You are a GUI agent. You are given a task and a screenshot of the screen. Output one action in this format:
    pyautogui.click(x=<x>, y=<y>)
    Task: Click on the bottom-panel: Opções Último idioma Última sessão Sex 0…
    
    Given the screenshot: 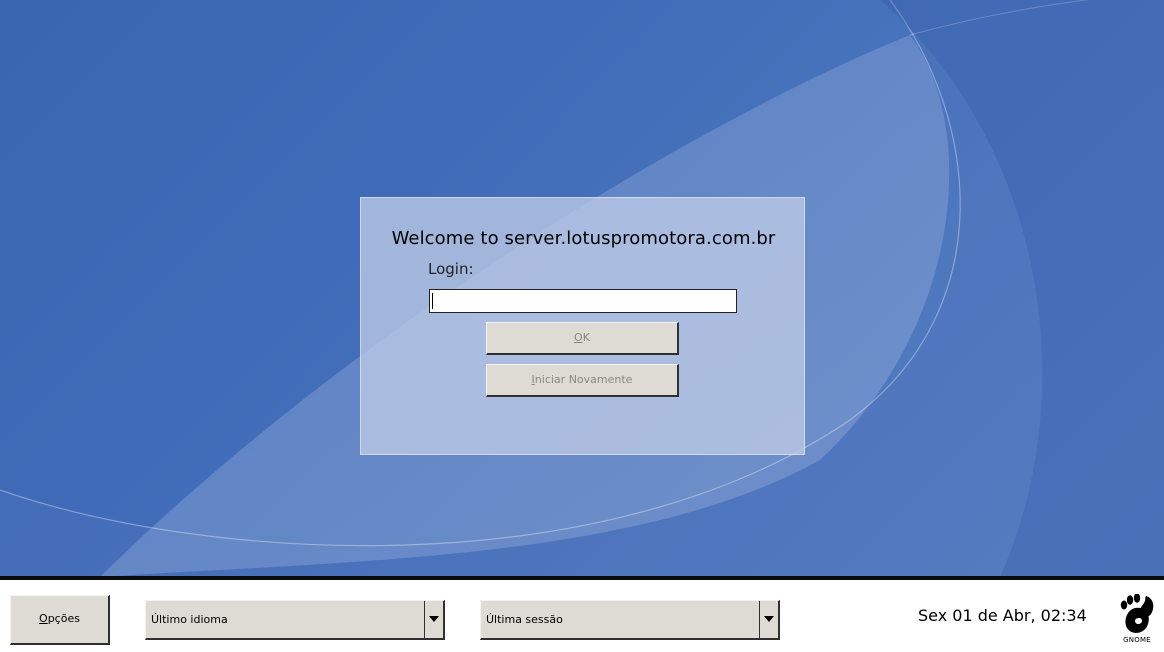 What is the action you would take?
    pyautogui.click(x=582, y=614)
    